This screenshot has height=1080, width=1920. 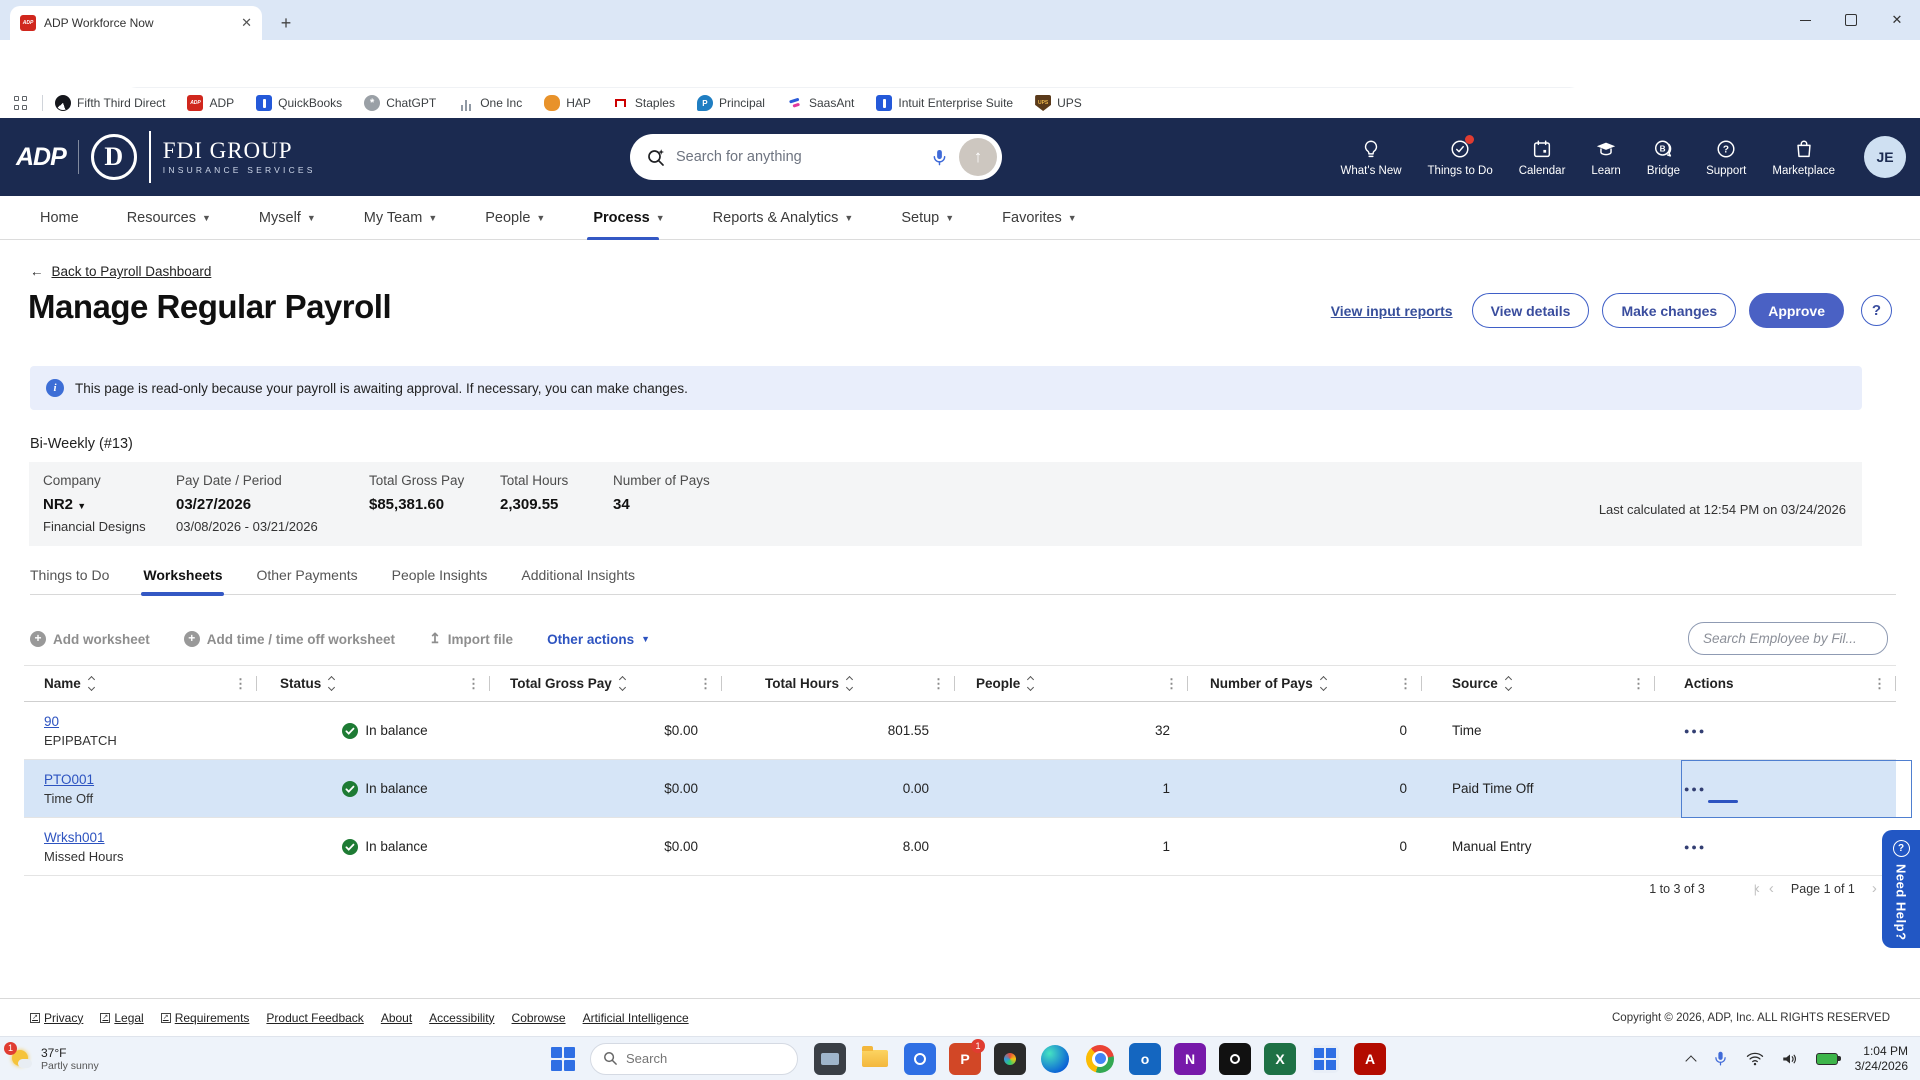 I want to click on footer-legal-link: ↗ Legal, so click(x=122, y=1018).